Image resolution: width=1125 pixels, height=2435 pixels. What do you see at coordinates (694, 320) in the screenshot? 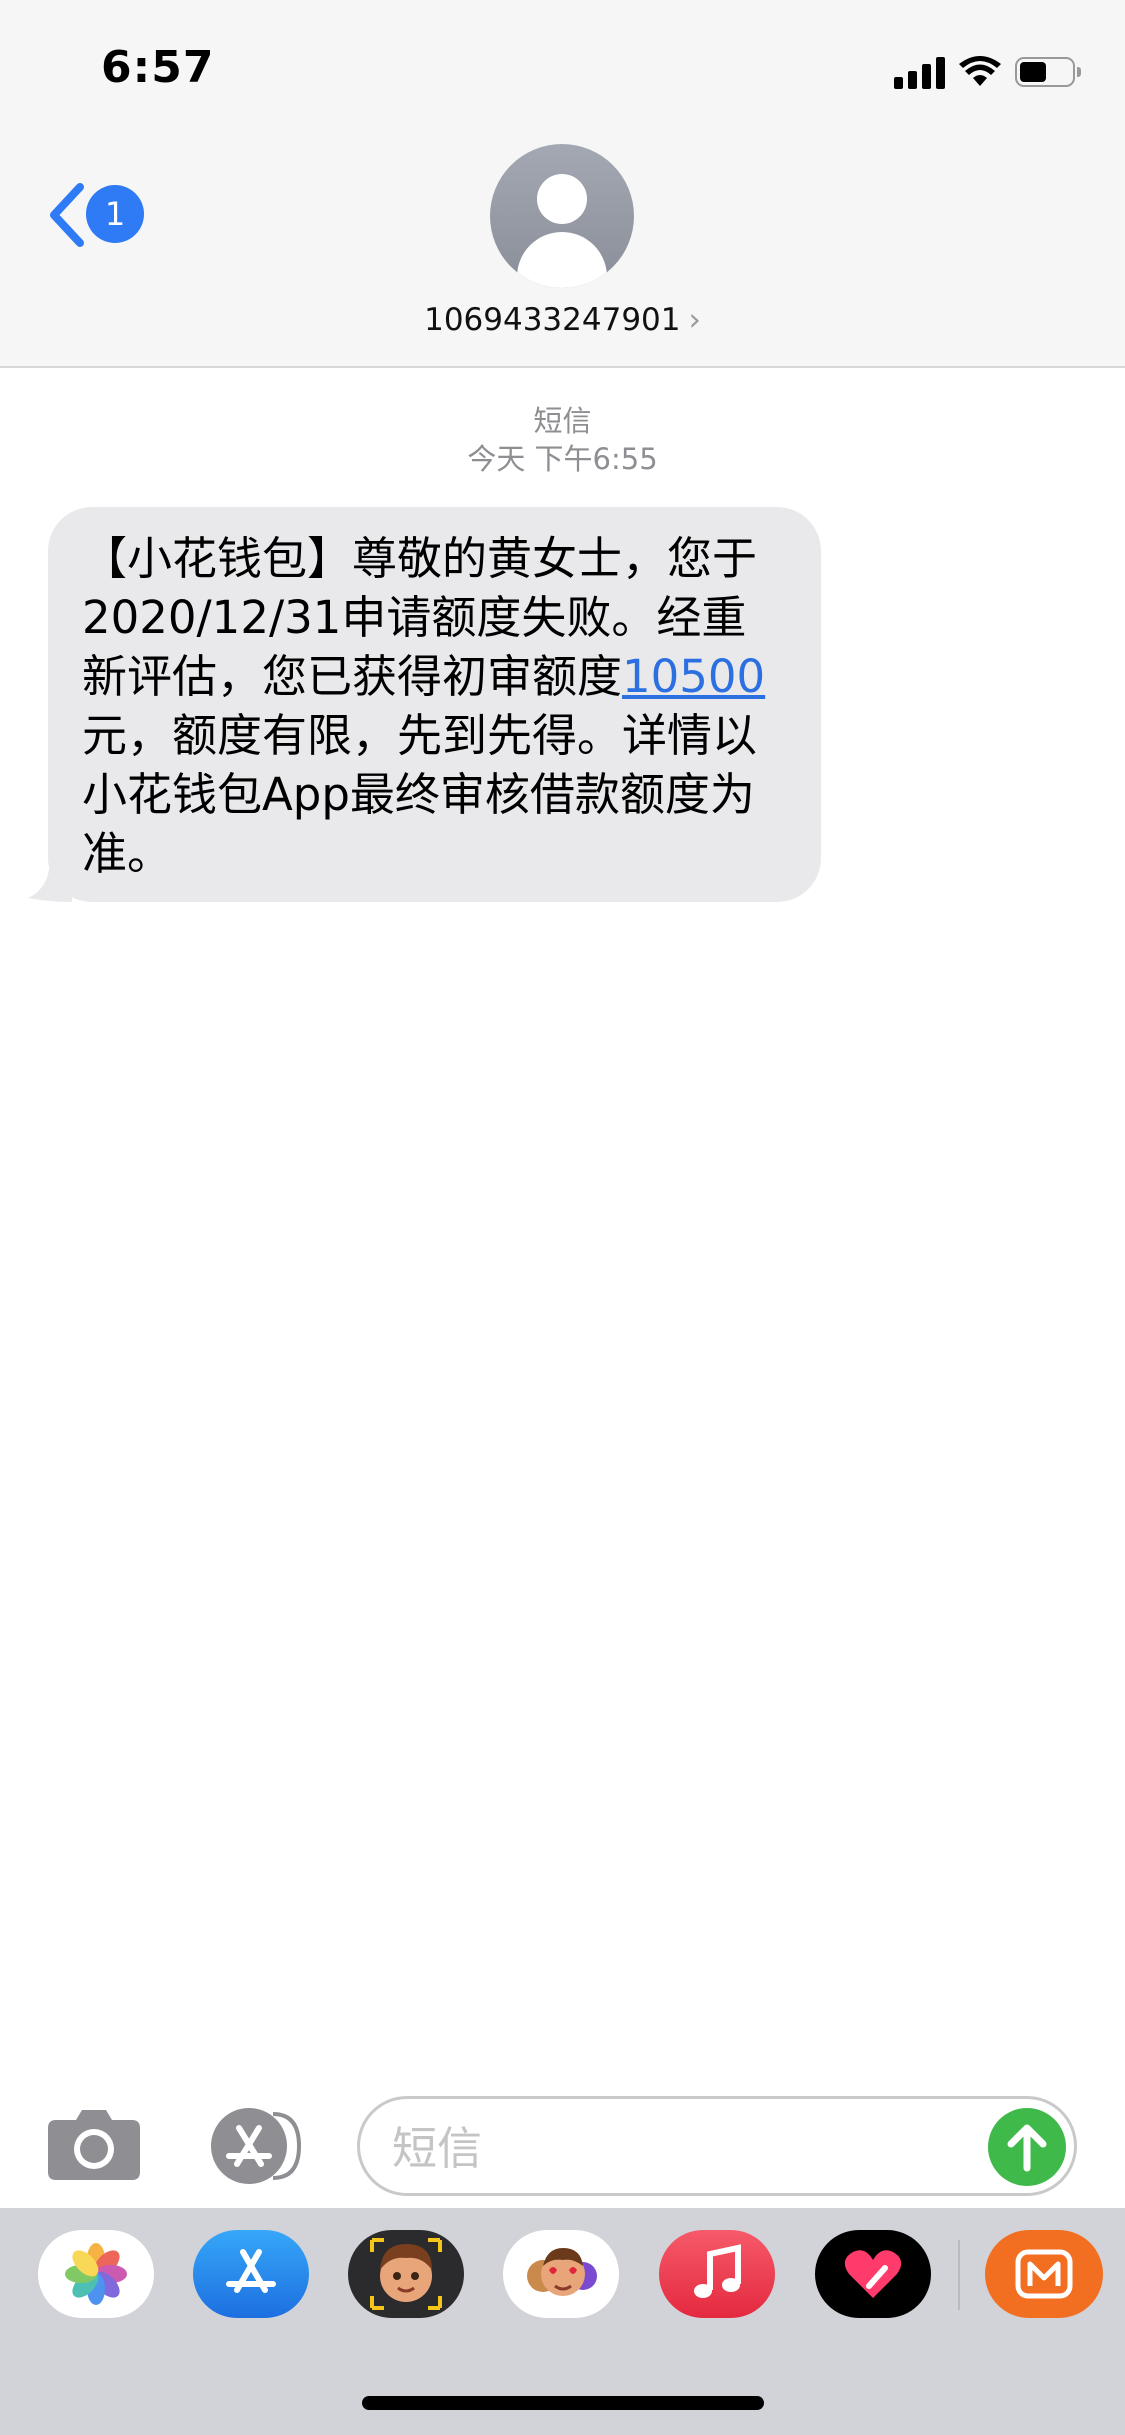
I see `chevron-right-icon: ›` at bounding box center [694, 320].